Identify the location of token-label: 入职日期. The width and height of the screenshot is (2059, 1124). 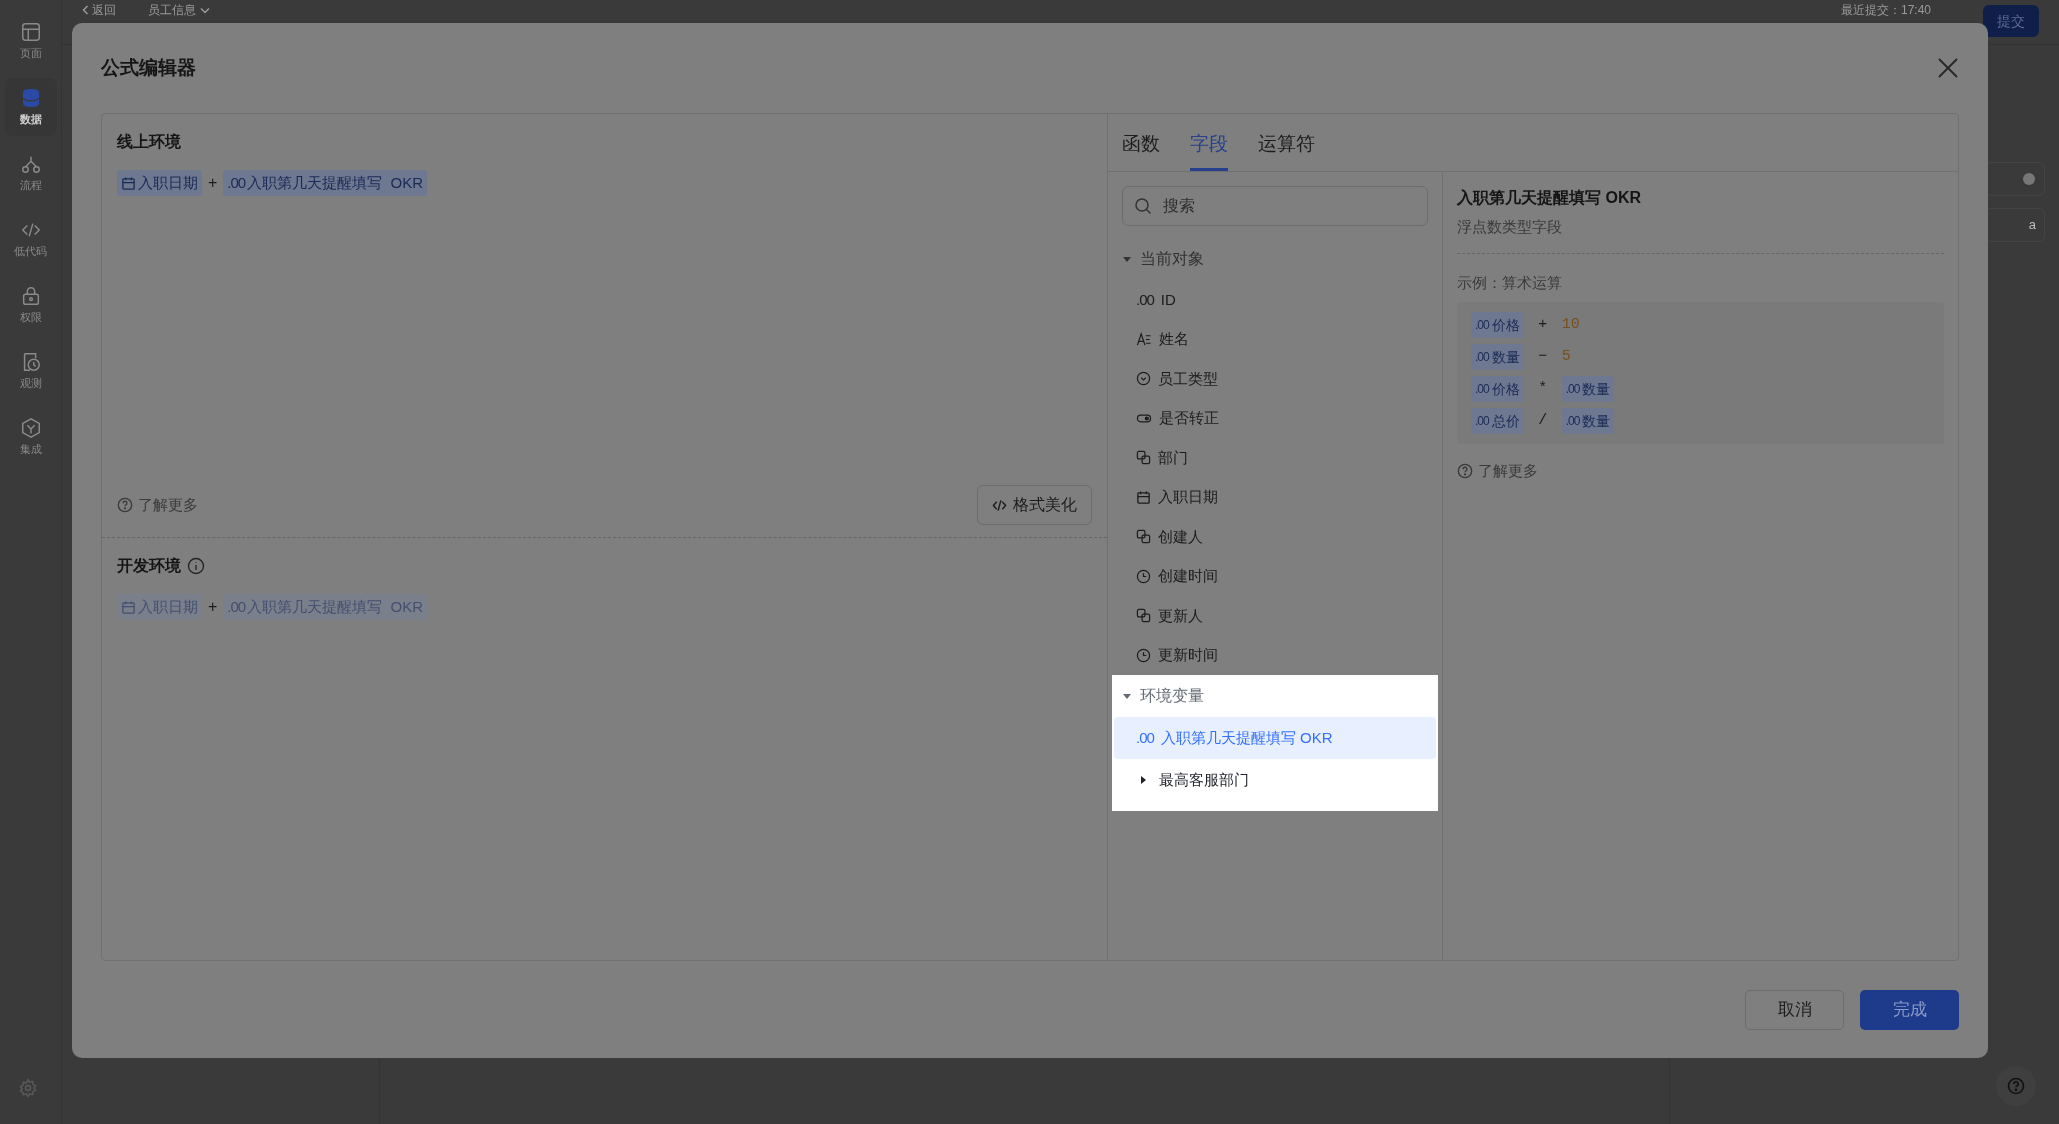
(168, 182).